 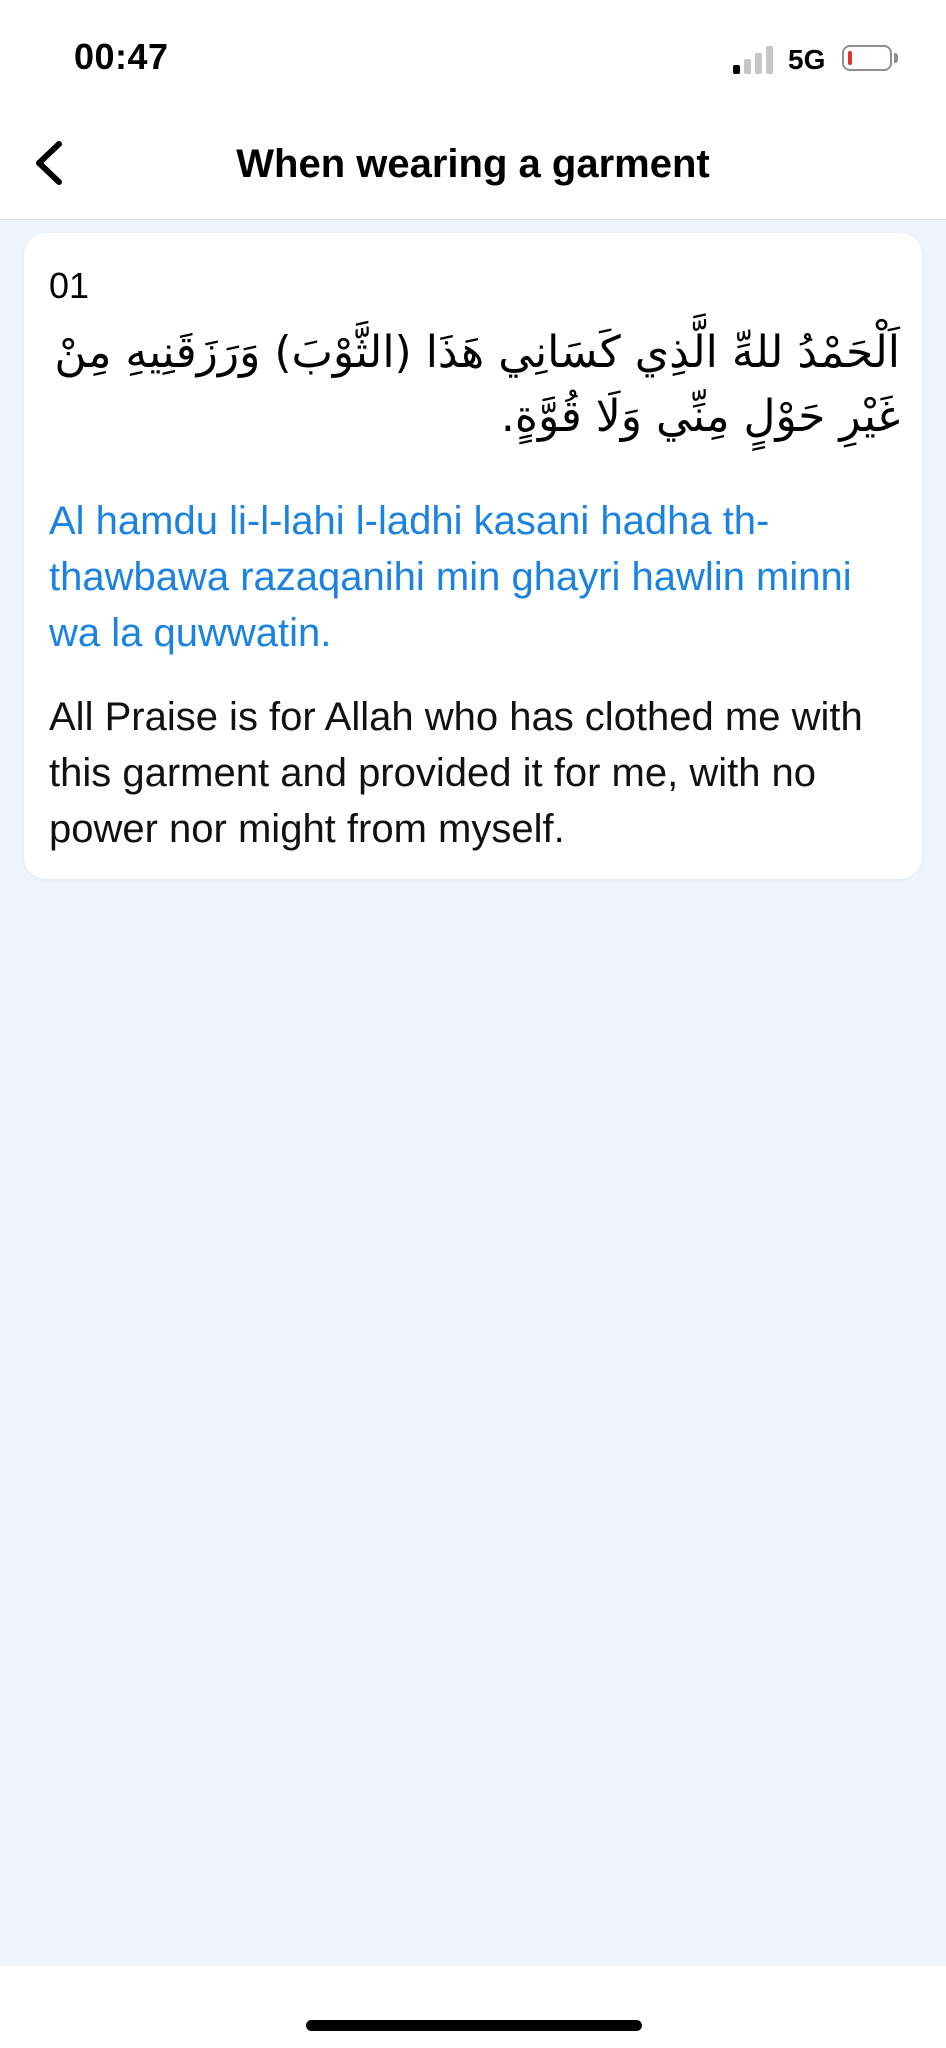 I want to click on dua-number: 01, so click(x=69, y=285).